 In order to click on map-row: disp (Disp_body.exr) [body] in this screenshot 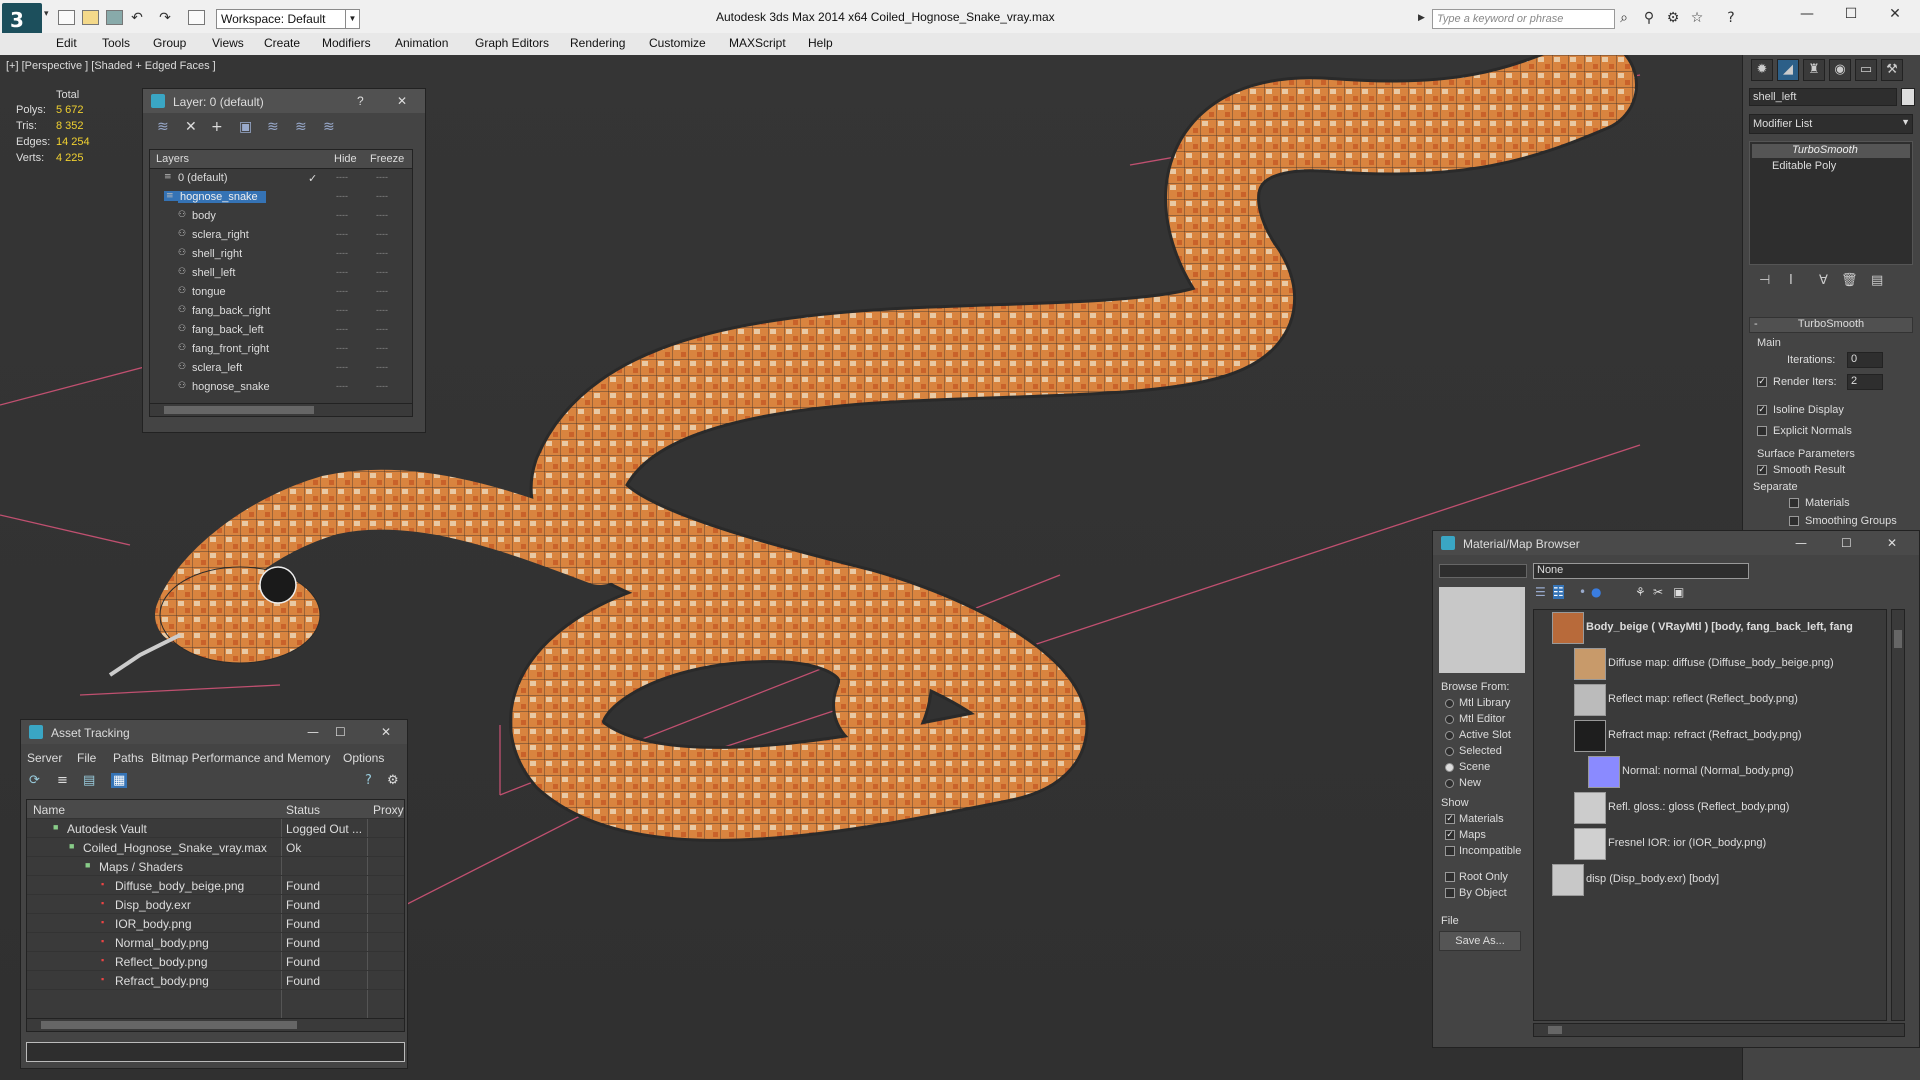, I will do `click(1710, 880)`.